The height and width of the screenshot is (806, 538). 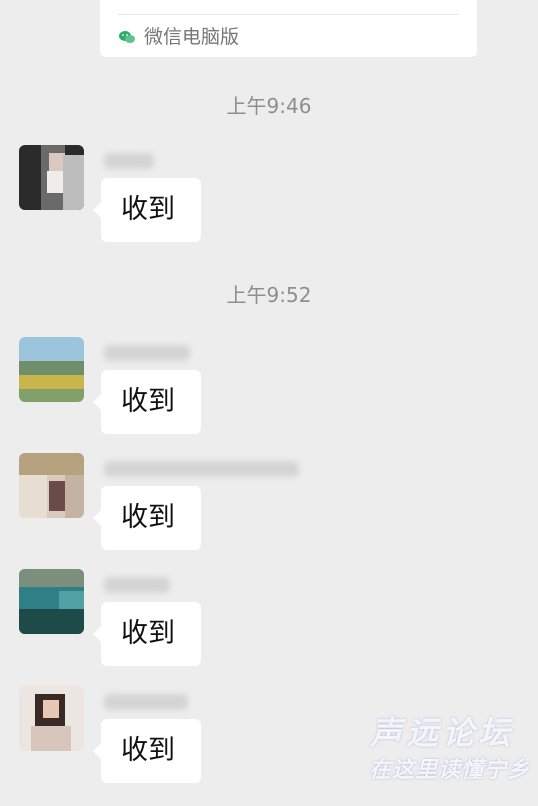 What do you see at coordinates (449, 770) in the screenshot?
I see `watermark-slogan: 在这里读懂宁乡` at bounding box center [449, 770].